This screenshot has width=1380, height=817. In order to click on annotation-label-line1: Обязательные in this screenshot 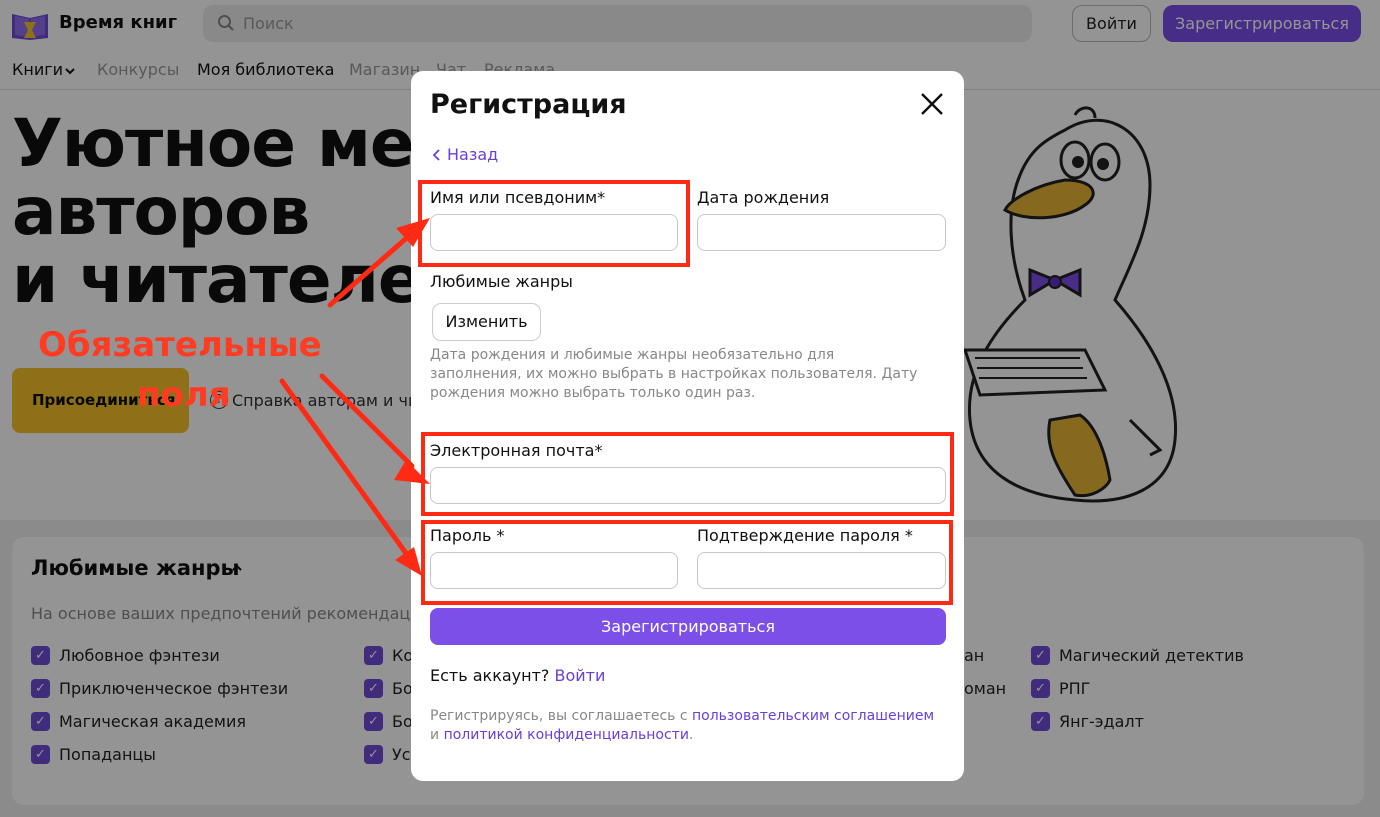, I will do `click(180, 345)`.